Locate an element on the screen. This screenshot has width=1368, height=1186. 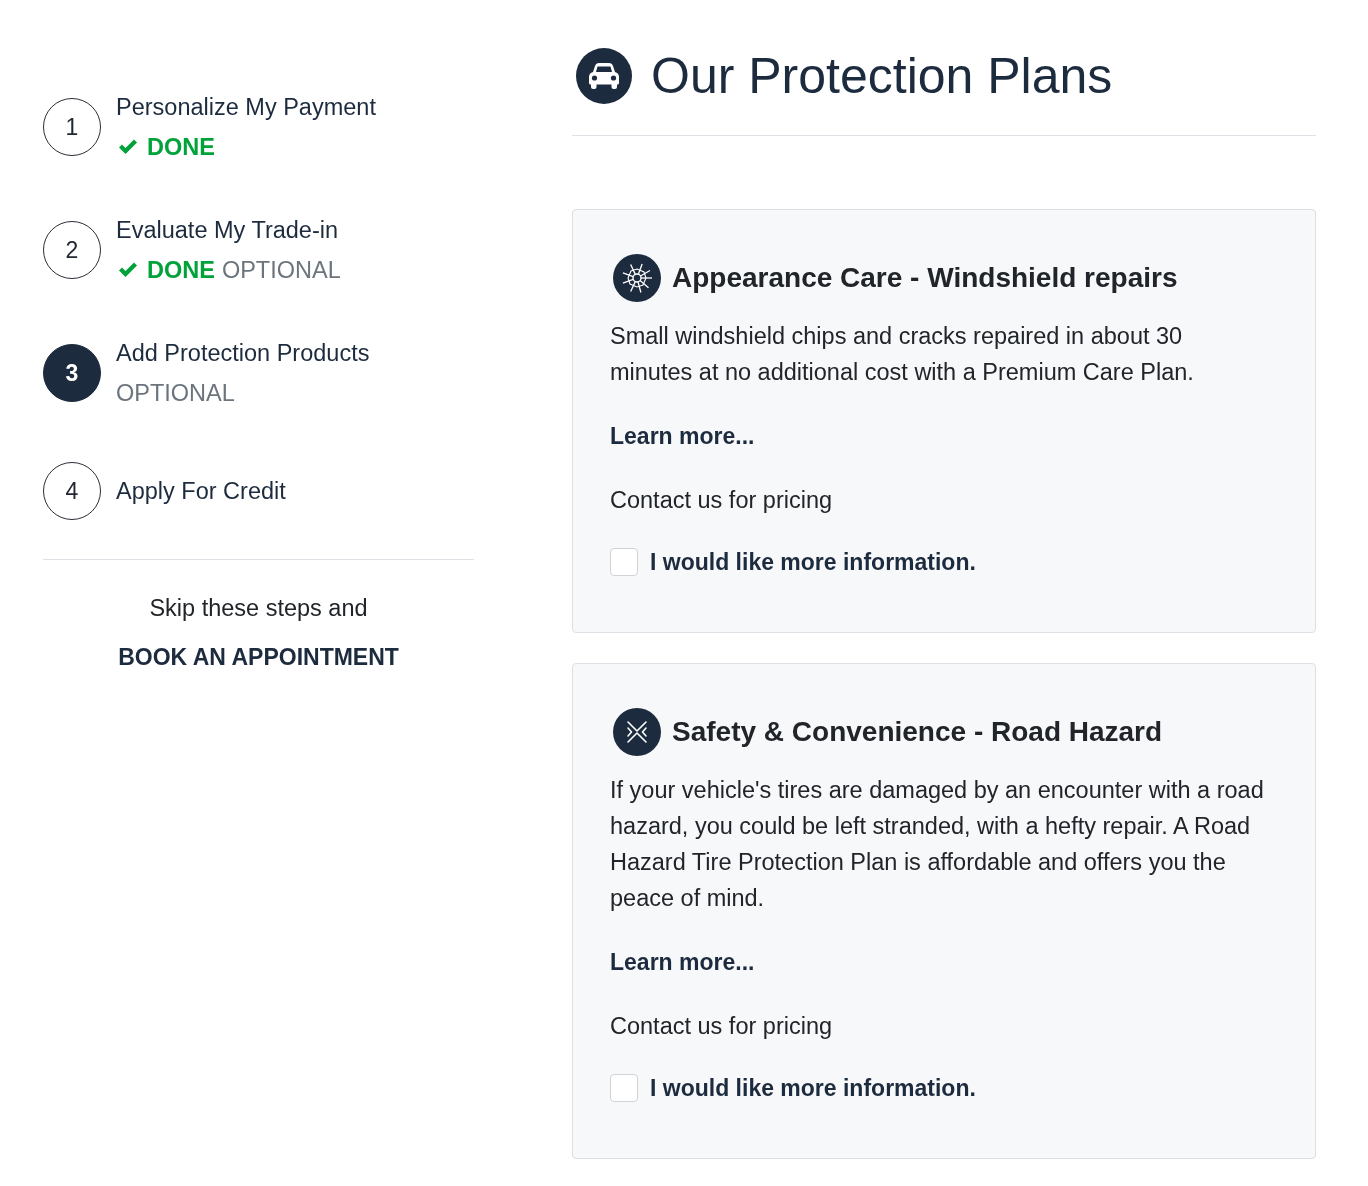
plan-title: Safety & Convenience - Road Hazard is located at coordinates (917, 732).